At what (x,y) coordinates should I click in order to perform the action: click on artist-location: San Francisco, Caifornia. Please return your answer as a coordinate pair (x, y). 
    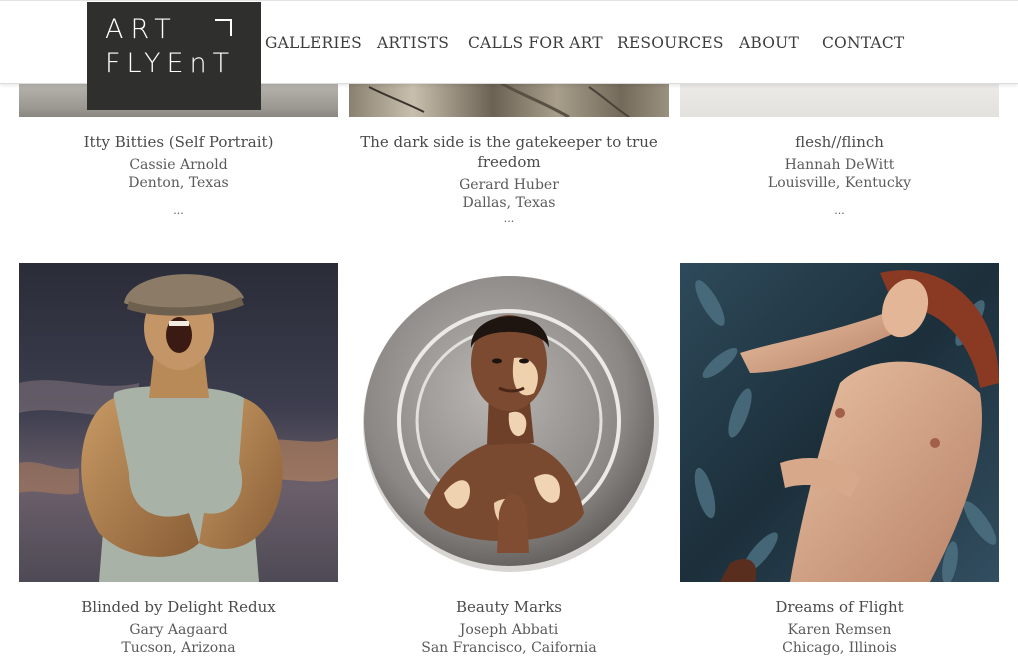
    Looking at the image, I should click on (509, 648).